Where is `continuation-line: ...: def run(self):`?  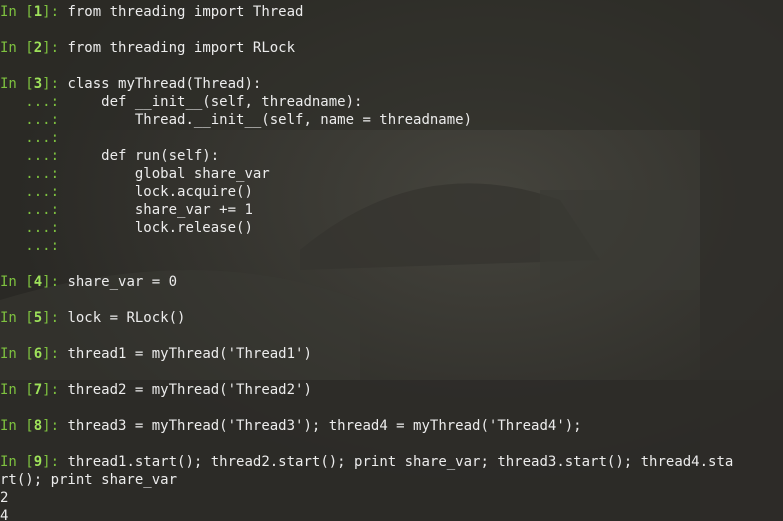
continuation-line: ...: def run(self): is located at coordinates (109, 156).